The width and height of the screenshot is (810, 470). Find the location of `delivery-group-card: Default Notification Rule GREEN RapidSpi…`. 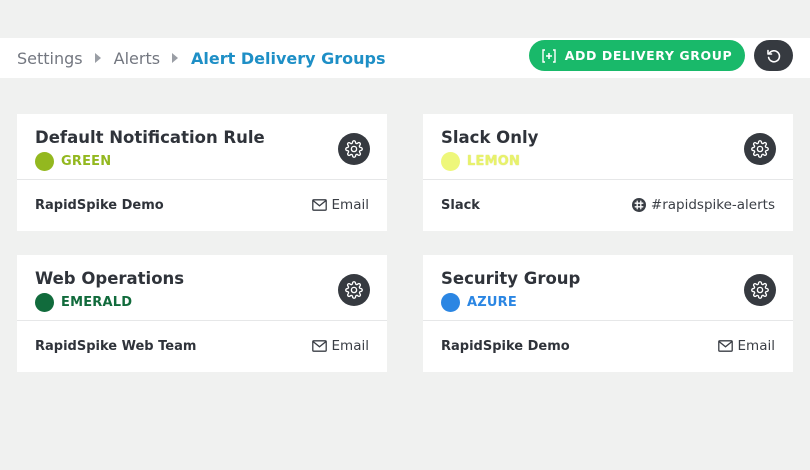

delivery-group-card: Default Notification Rule GREEN RapidSpi… is located at coordinates (202, 172).